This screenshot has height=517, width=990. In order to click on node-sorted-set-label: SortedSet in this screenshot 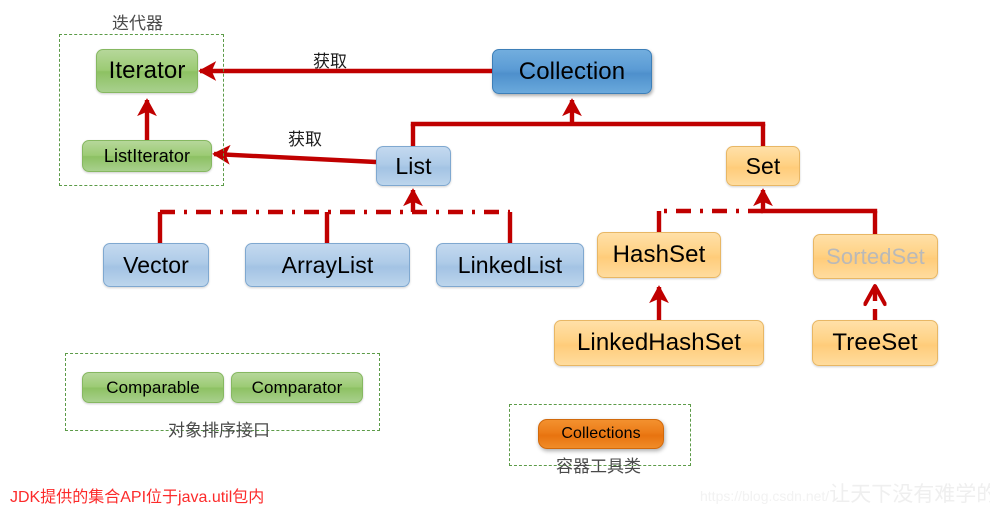, I will do `click(875, 256)`.